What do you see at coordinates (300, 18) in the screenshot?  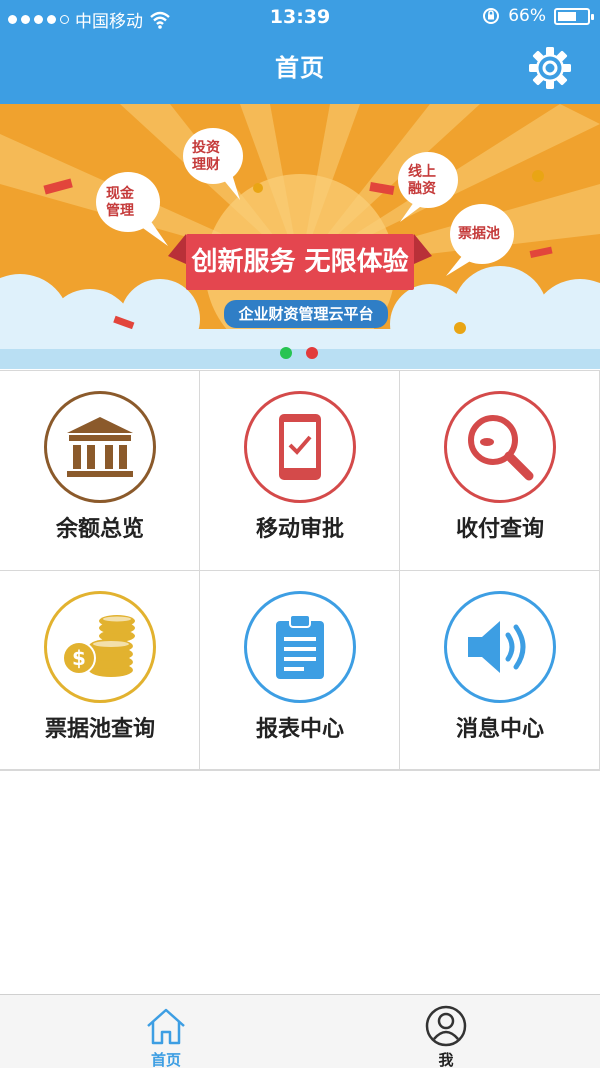 I see `status-bar: 中国移动 13:39 66%` at bounding box center [300, 18].